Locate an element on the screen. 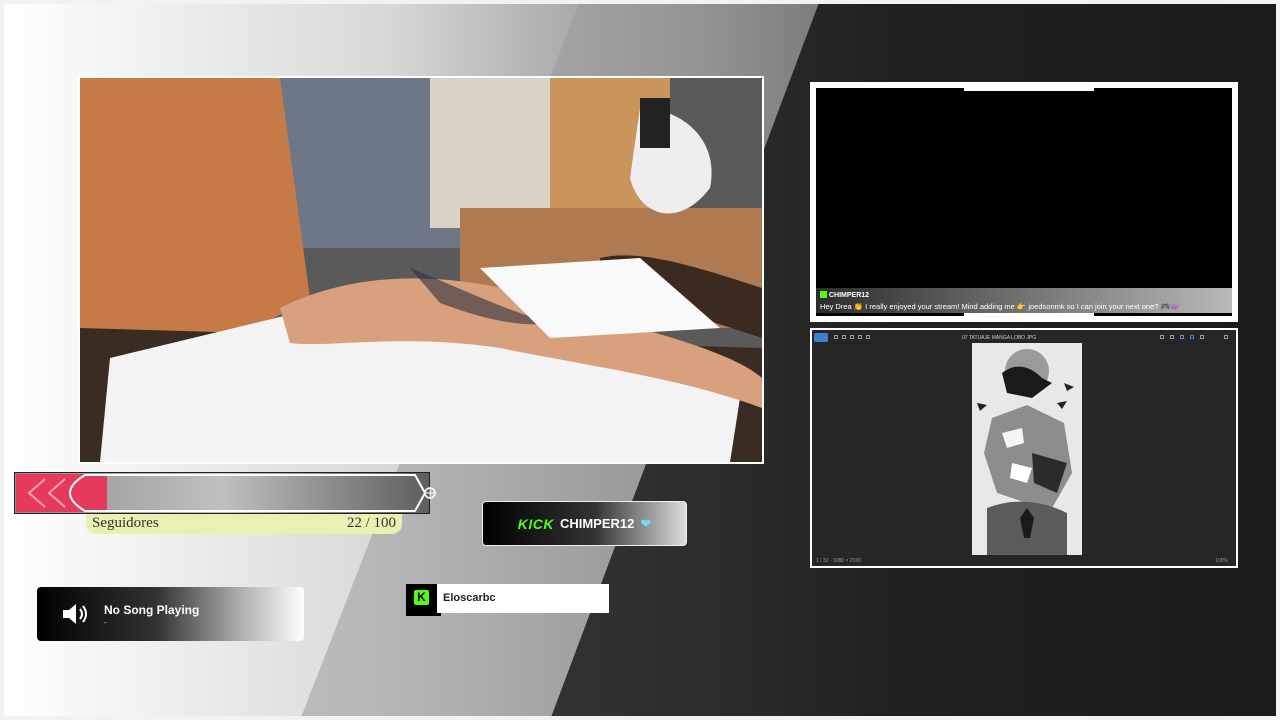 This screenshot has width=1280, height=720. goal-label: Seguidores is located at coordinates (125, 523).